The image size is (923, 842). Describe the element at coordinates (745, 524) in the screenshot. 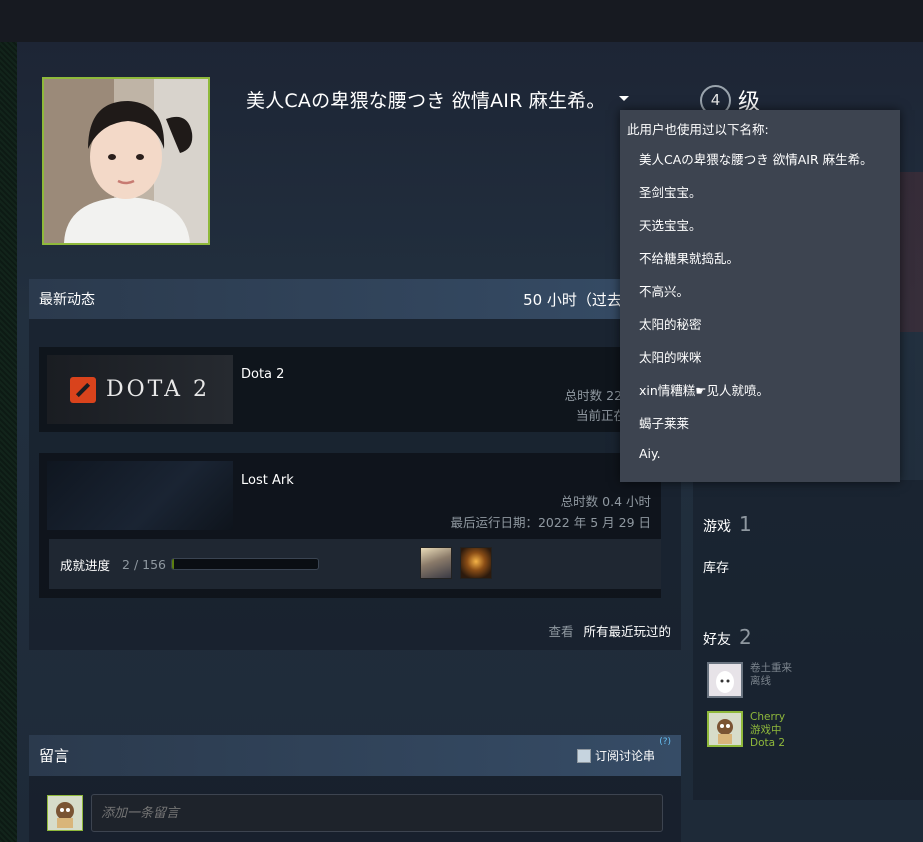

I see `games-count: 1` at that location.